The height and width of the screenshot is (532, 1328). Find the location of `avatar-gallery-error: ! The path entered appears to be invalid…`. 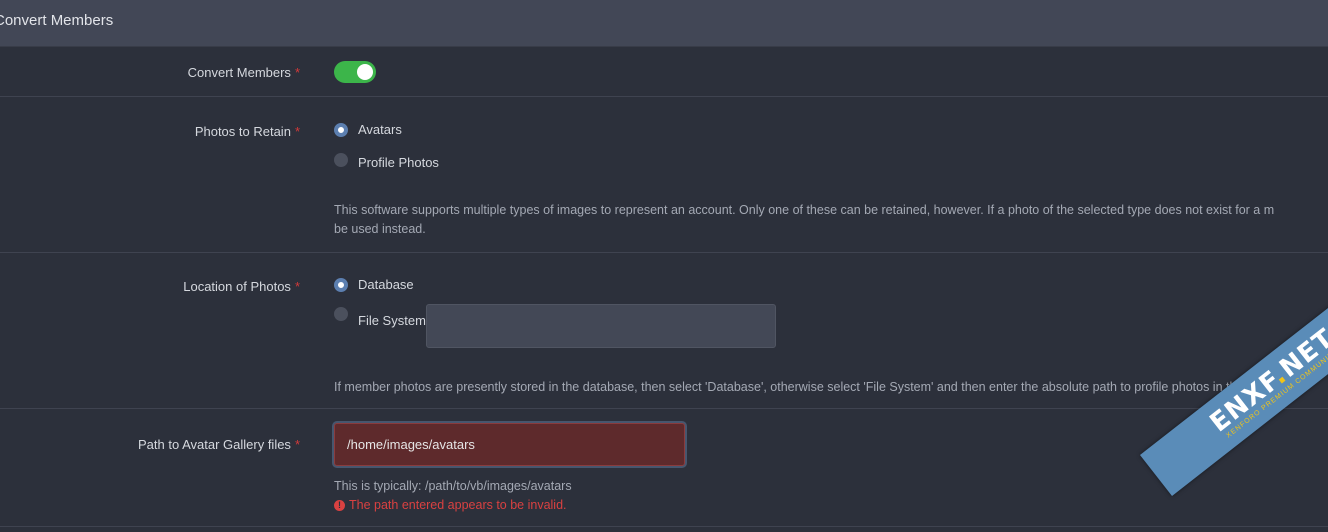

avatar-gallery-error: ! The path entered appears to be invalid… is located at coordinates (450, 505).